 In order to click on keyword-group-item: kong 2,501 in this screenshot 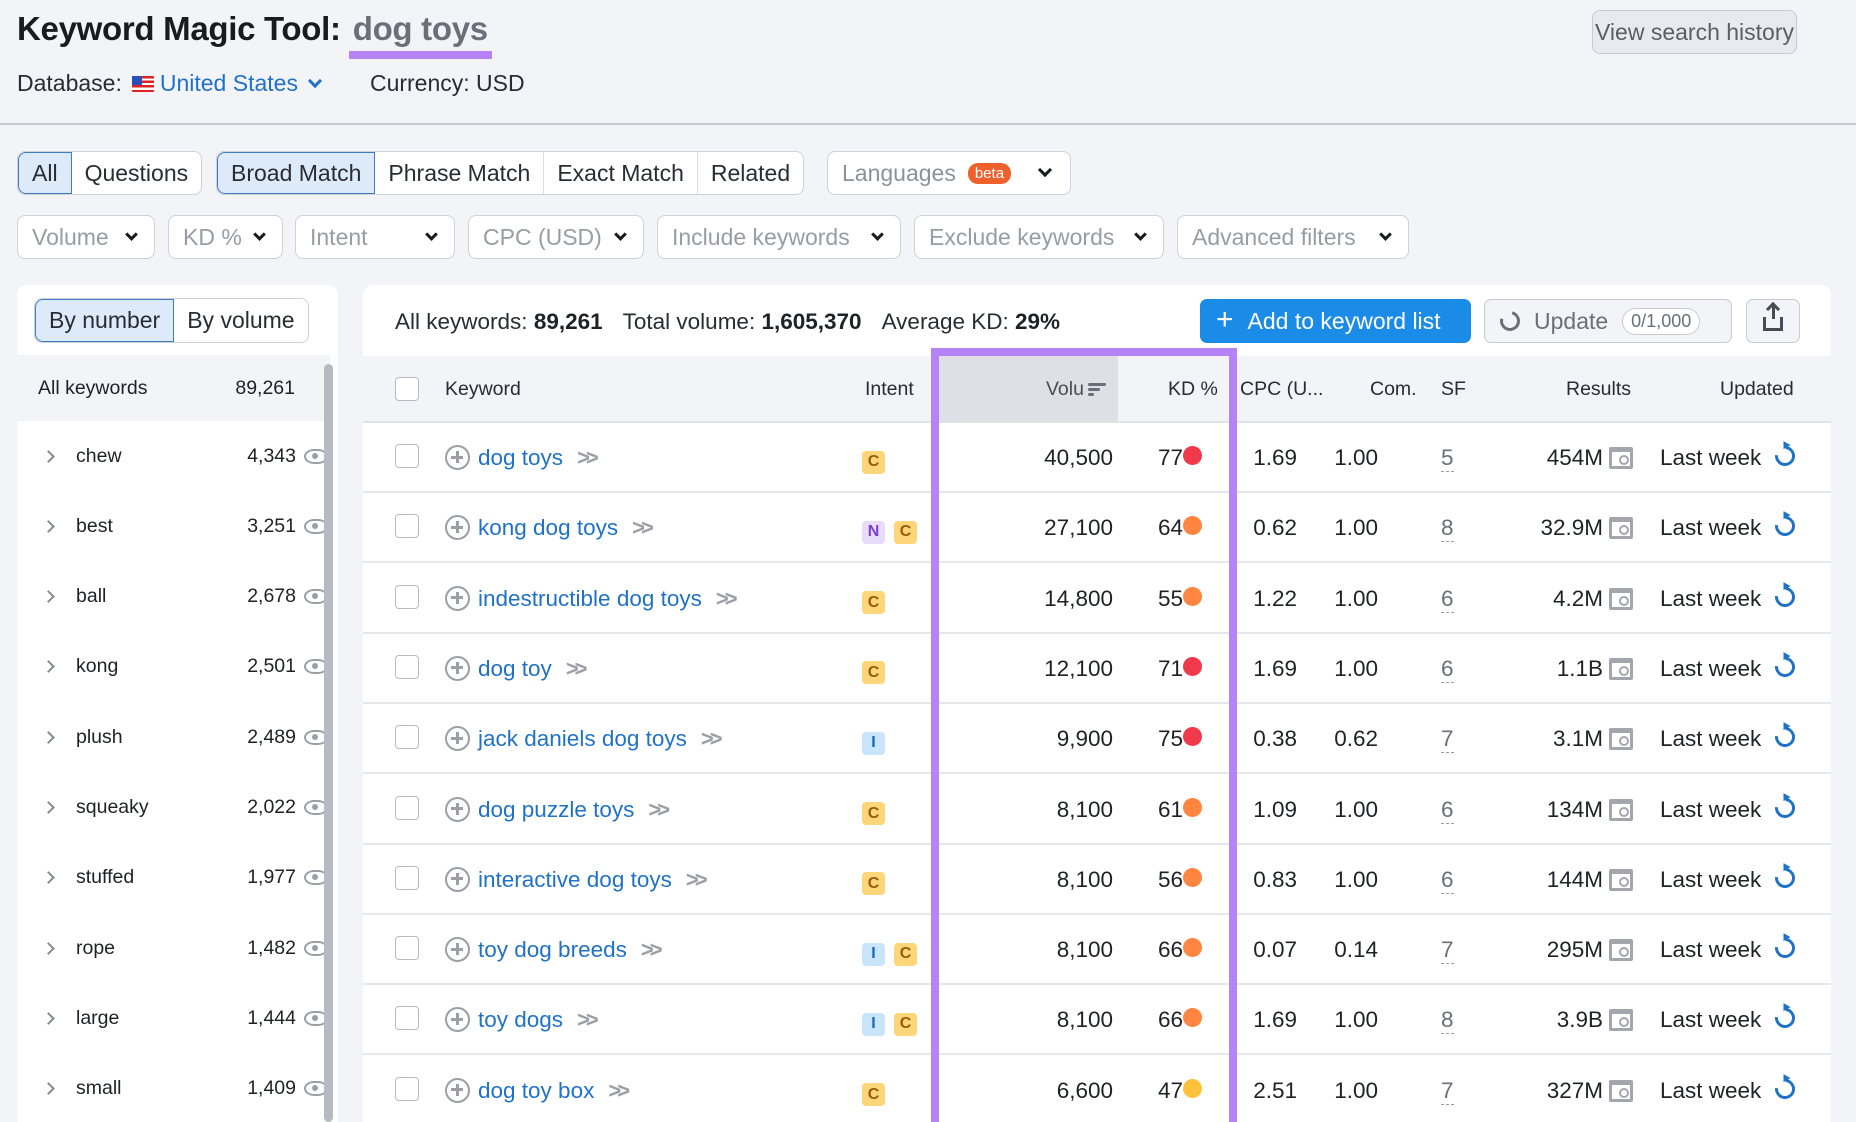, I will do `click(173, 667)`.